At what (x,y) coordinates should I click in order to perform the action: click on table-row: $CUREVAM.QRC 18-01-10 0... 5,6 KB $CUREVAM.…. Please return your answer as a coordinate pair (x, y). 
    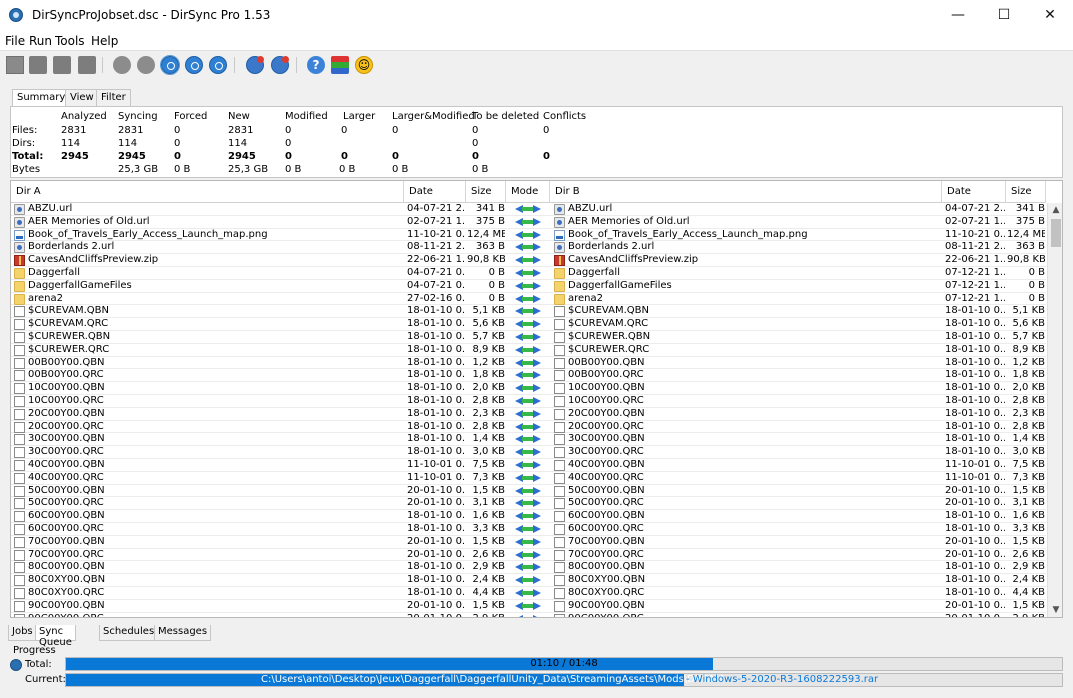
    Looking at the image, I should click on (528, 324).